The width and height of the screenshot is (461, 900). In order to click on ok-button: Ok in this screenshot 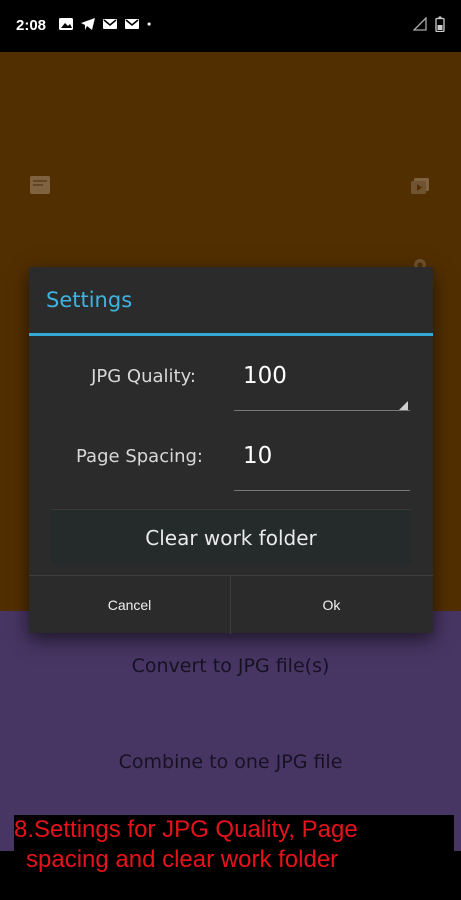, I will do `click(331, 605)`.